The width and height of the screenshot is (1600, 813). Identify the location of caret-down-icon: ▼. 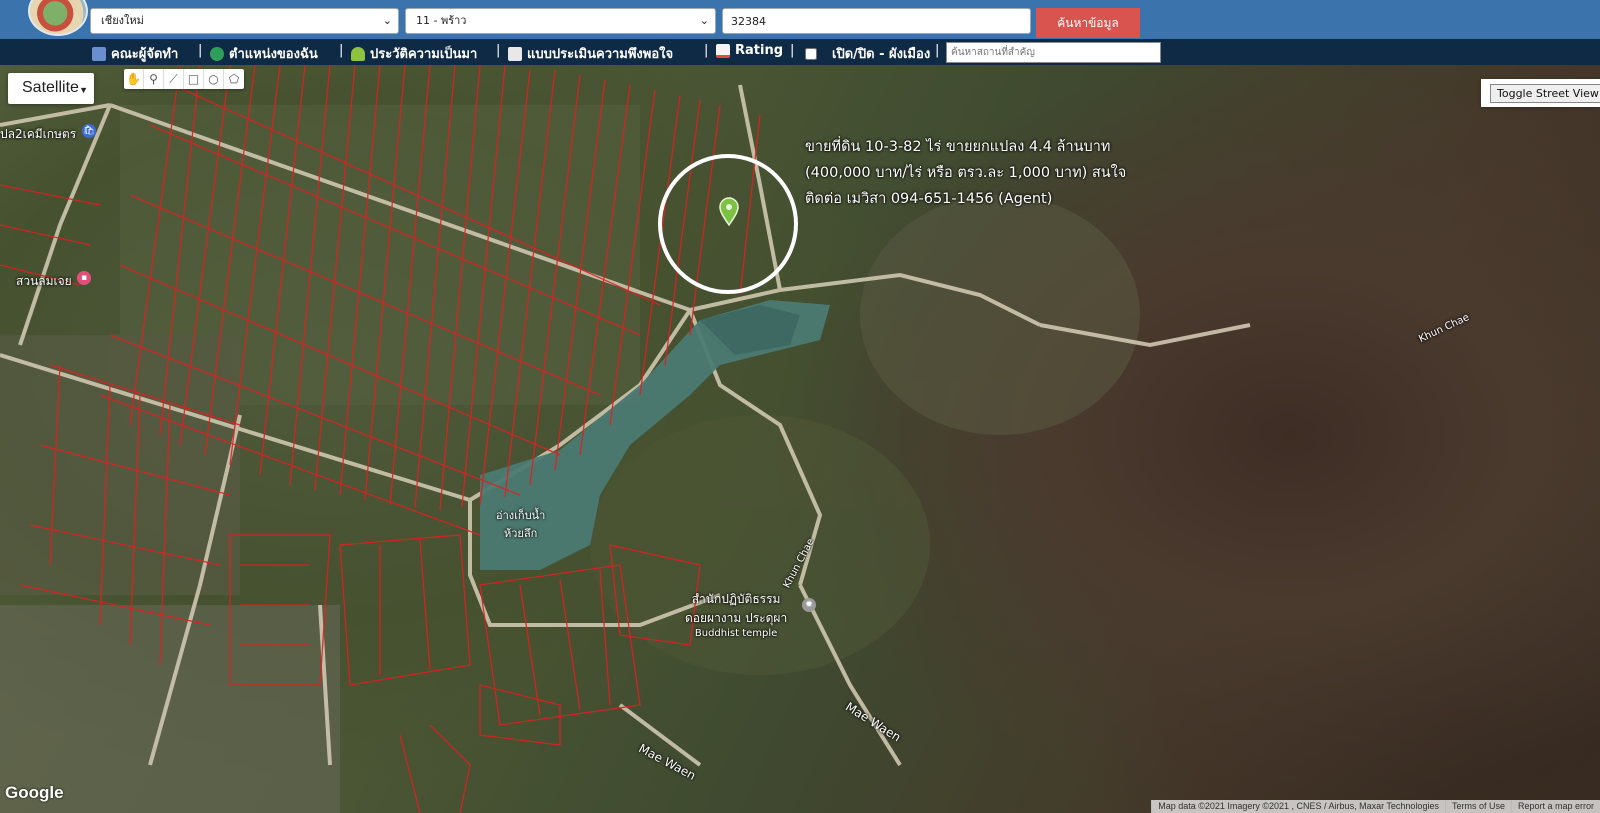
(83, 90).